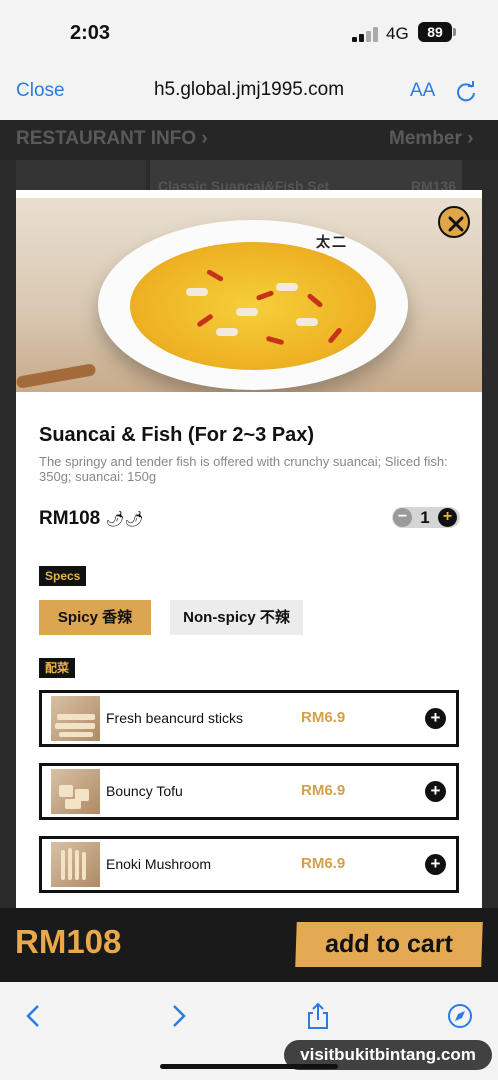 The height and width of the screenshot is (1080, 498). Describe the element at coordinates (460, 1016) in the screenshot. I see `compass-icon` at that location.